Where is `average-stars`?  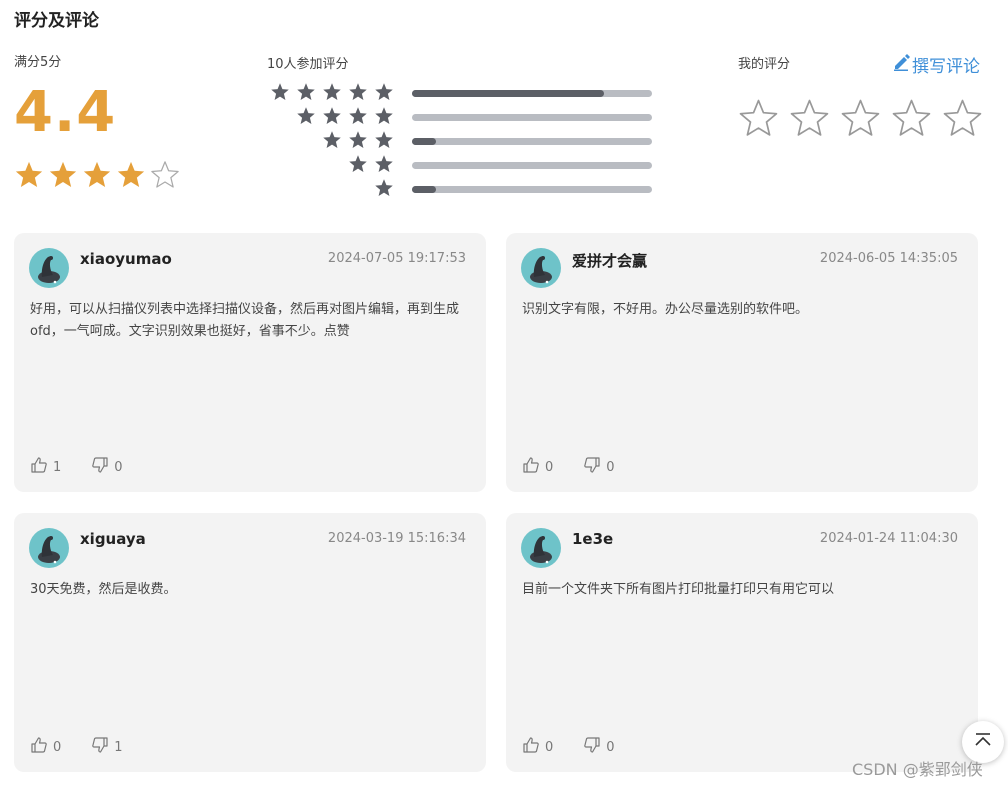 average-stars is located at coordinates (97, 175).